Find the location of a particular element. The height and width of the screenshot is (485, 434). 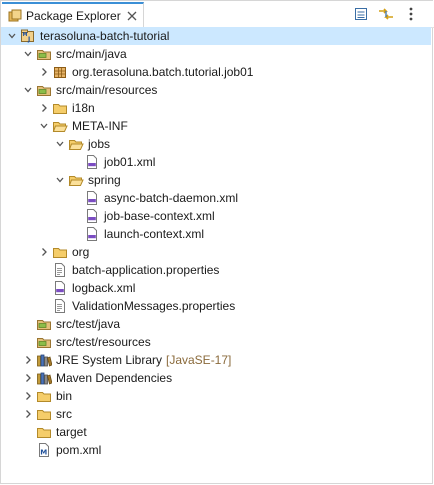

tree-item-label: META-INF is located at coordinates (100, 126).